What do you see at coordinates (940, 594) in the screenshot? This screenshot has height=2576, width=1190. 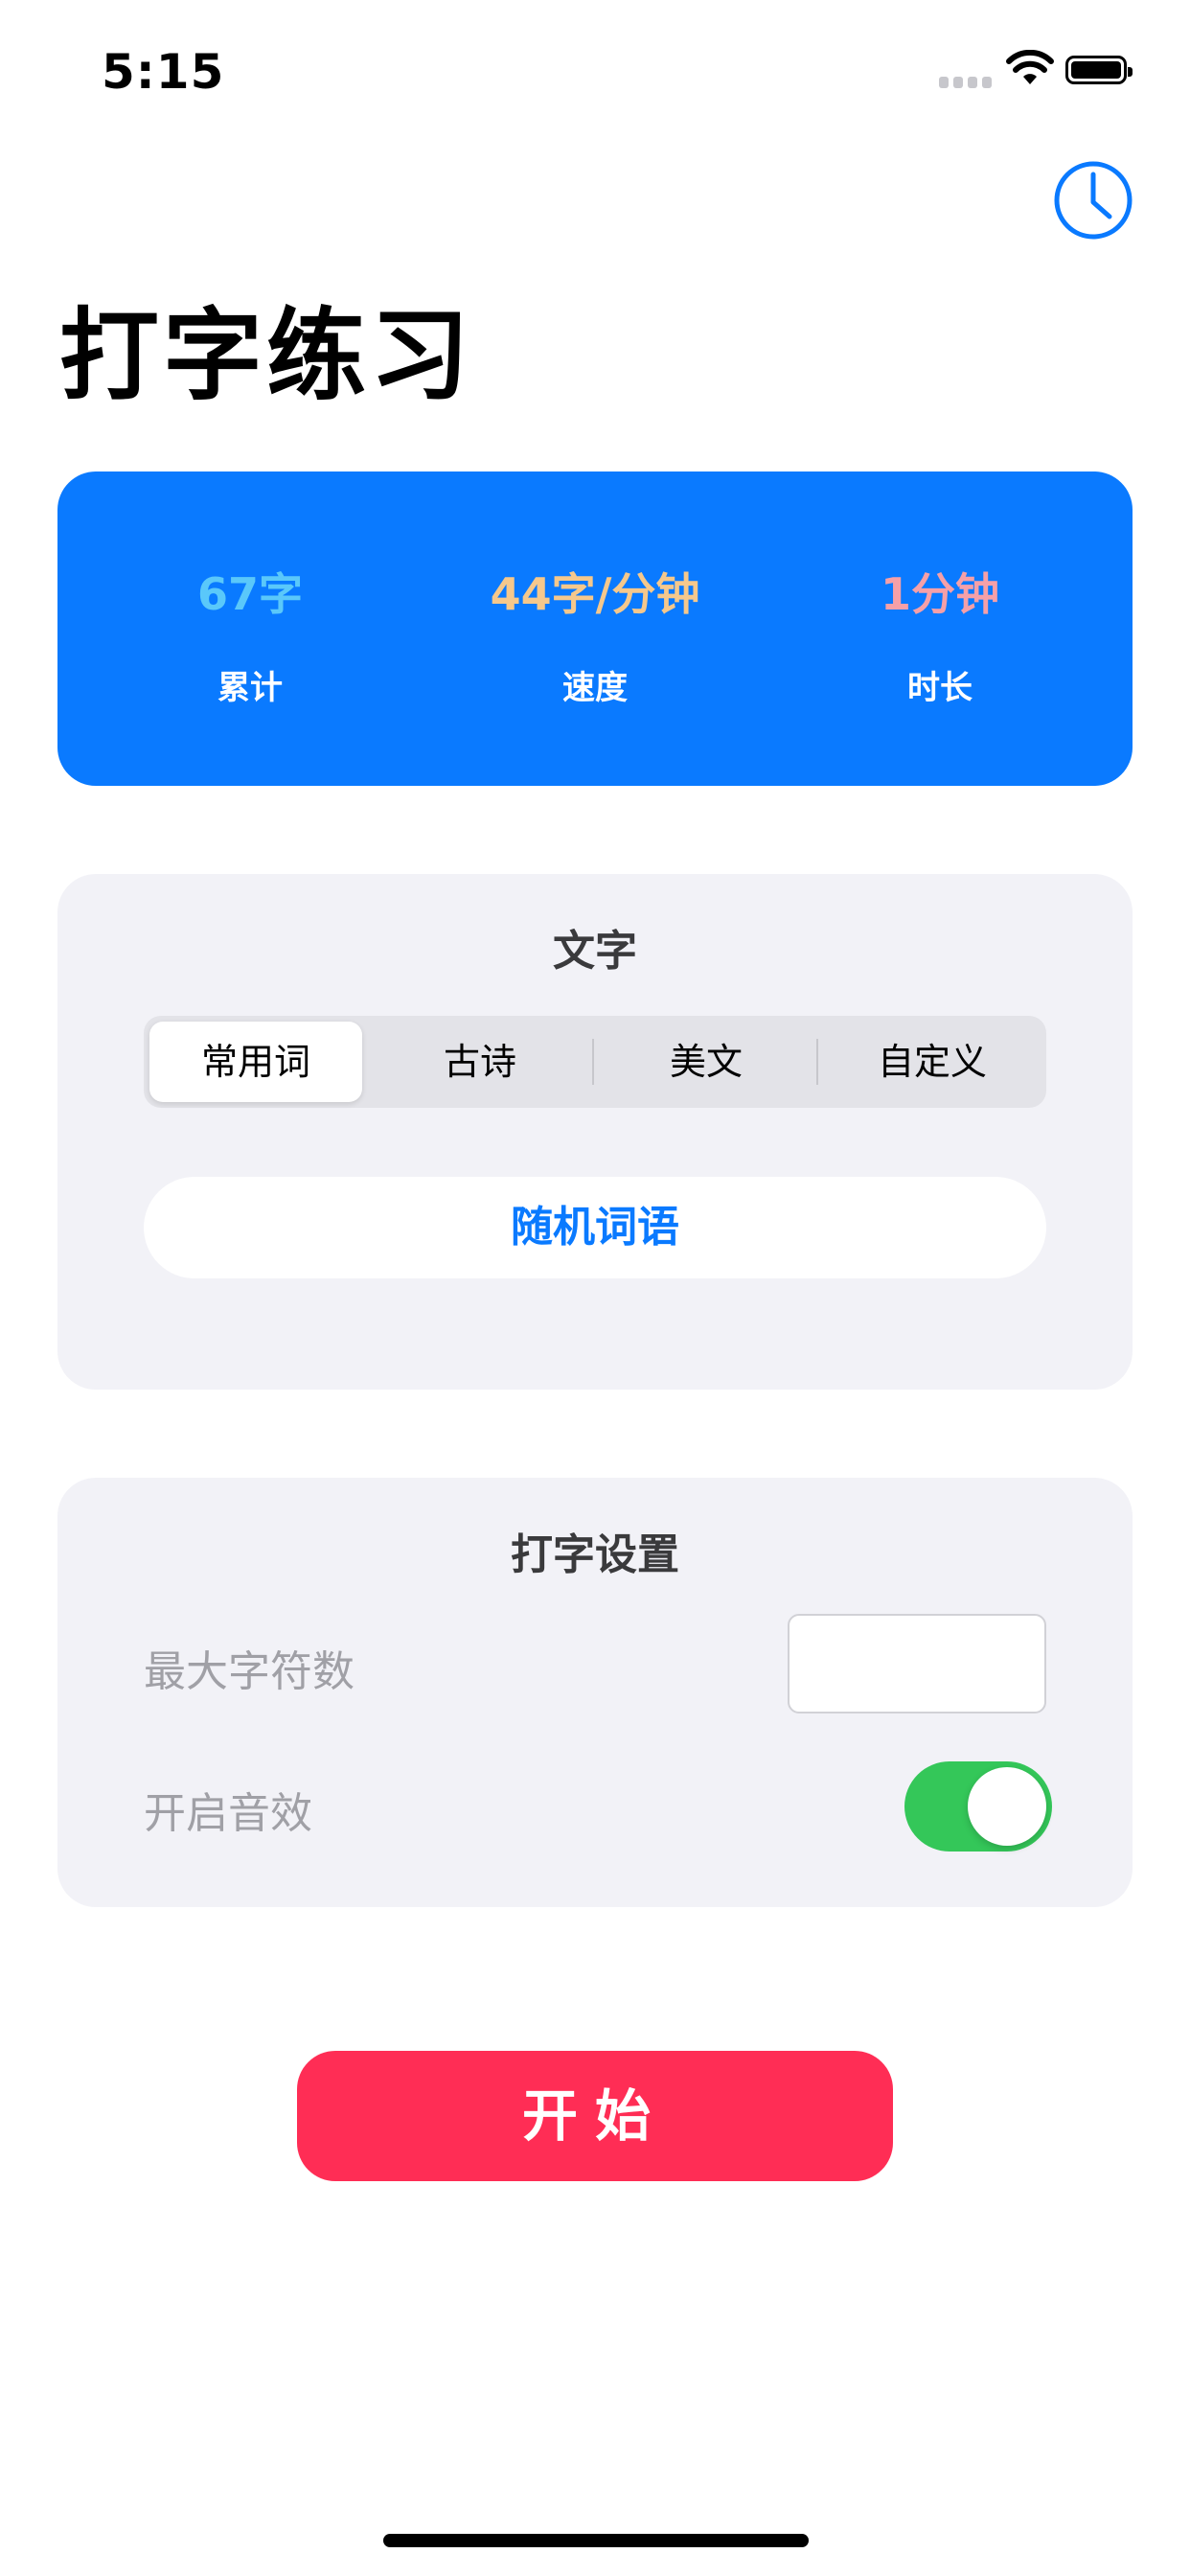 I see `stat-duration-value: 1分钟` at bounding box center [940, 594].